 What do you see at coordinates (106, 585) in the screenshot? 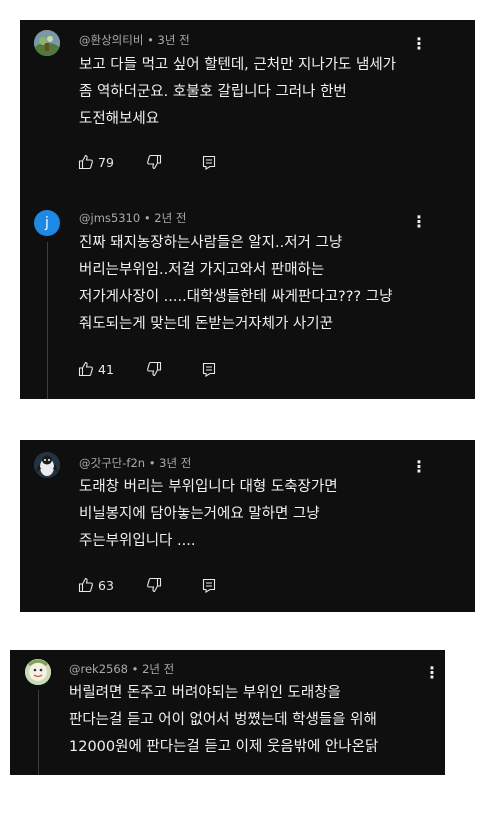
I see `like-count: 63` at bounding box center [106, 585].